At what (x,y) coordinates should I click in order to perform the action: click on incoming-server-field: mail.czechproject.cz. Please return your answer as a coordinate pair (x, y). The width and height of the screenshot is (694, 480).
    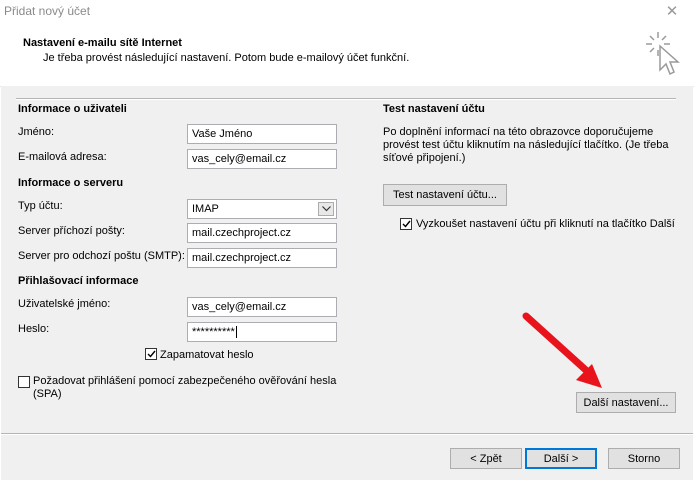
    Looking at the image, I should click on (262, 233).